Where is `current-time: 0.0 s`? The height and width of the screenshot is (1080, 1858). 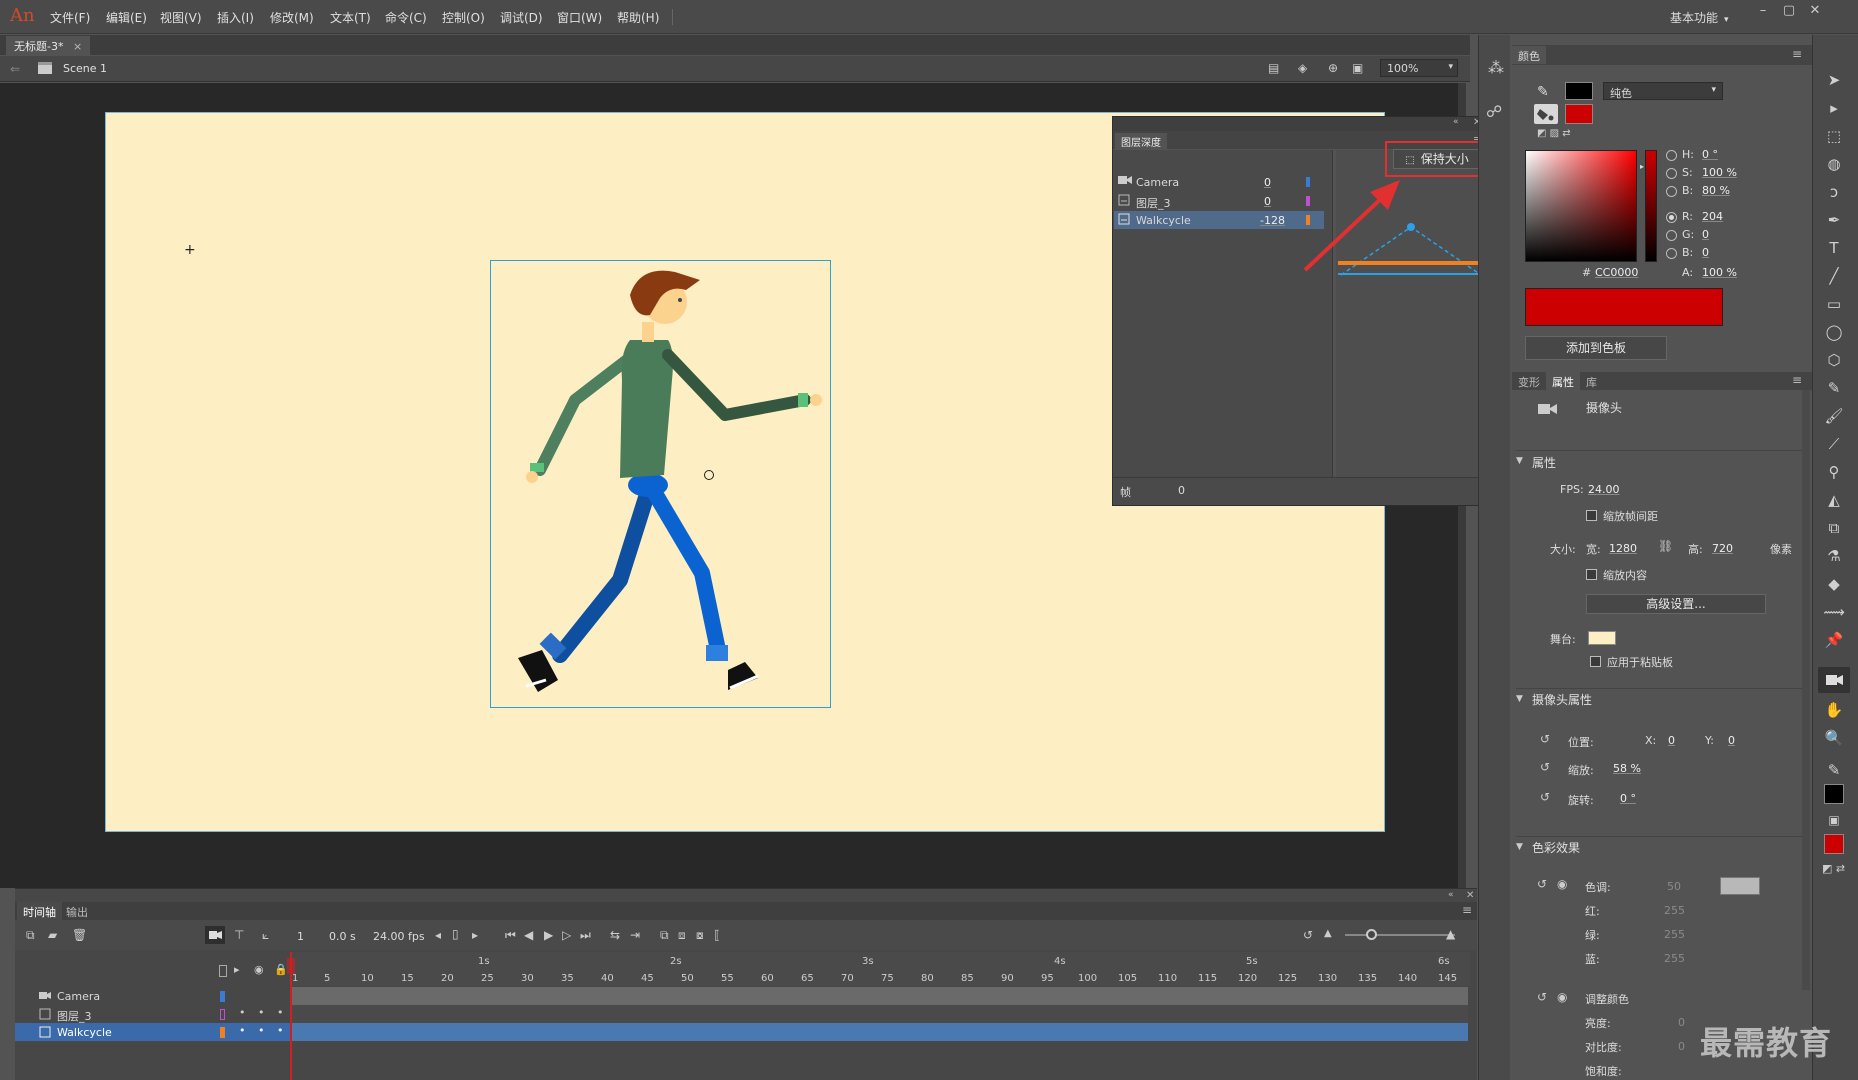
current-time: 0.0 s is located at coordinates (342, 936).